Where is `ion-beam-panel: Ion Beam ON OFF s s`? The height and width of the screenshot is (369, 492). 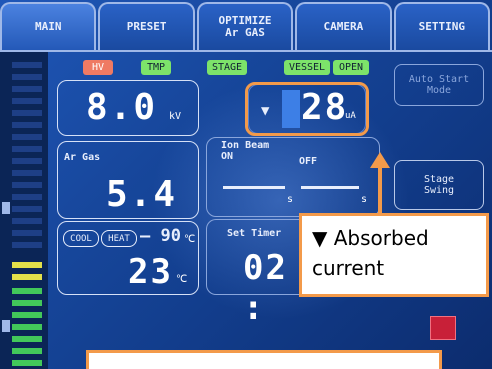
ion-beam-panel: Ion Beam ON OFF s s is located at coordinates (293, 177).